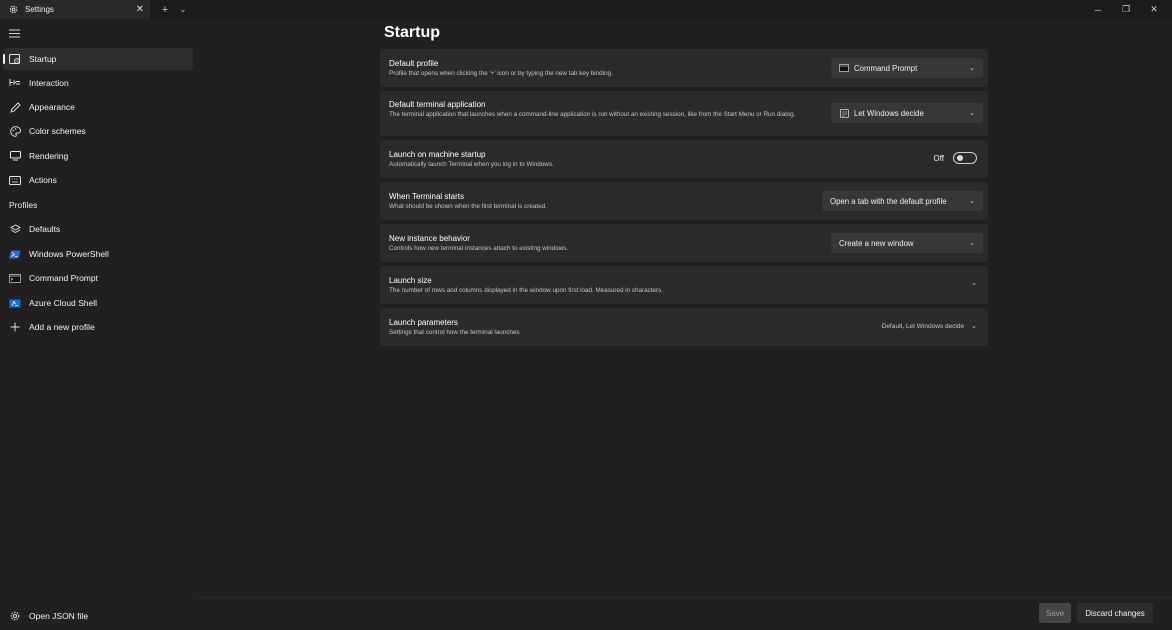 Image resolution: width=1172 pixels, height=630 pixels. I want to click on sidebar-item-label: Color schemes, so click(57, 131).